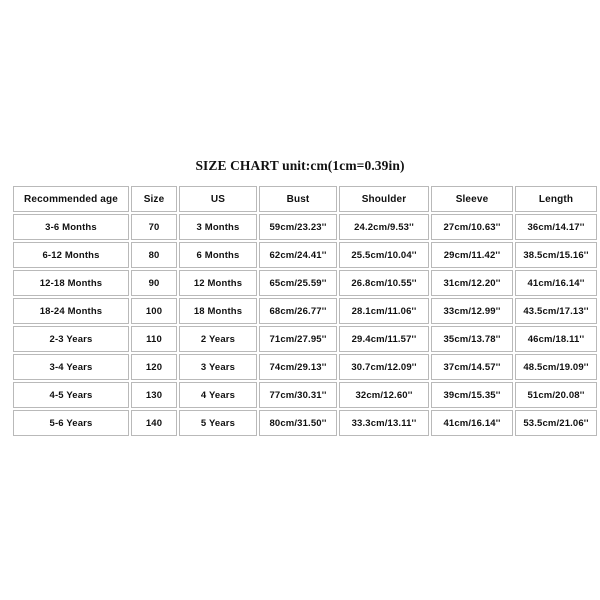  Describe the element at coordinates (472, 423) in the screenshot. I see `cell-sleeve: 41cm/16.14''` at that location.